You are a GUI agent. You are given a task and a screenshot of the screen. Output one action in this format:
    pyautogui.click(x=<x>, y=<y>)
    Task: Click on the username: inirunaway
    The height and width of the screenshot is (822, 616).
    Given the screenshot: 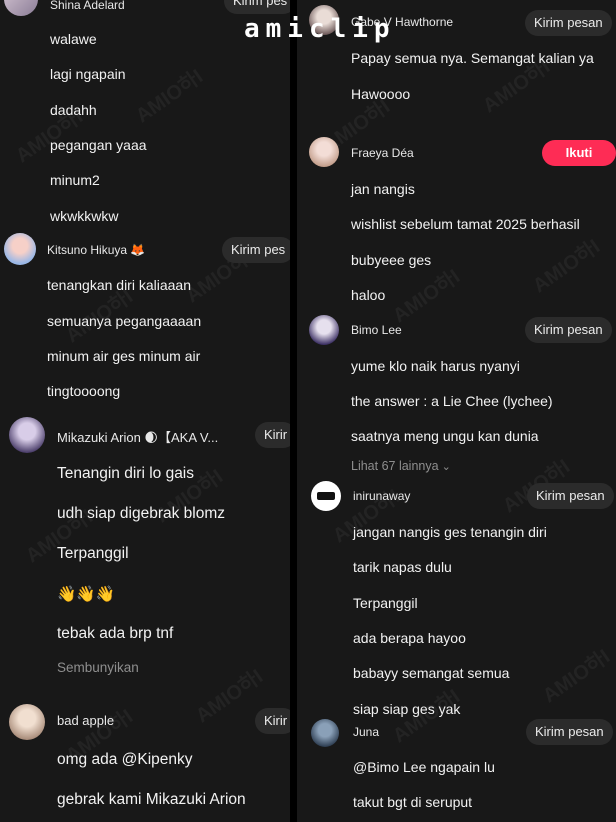 What is the action you would take?
    pyautogui.click(x=381, y=496)
    